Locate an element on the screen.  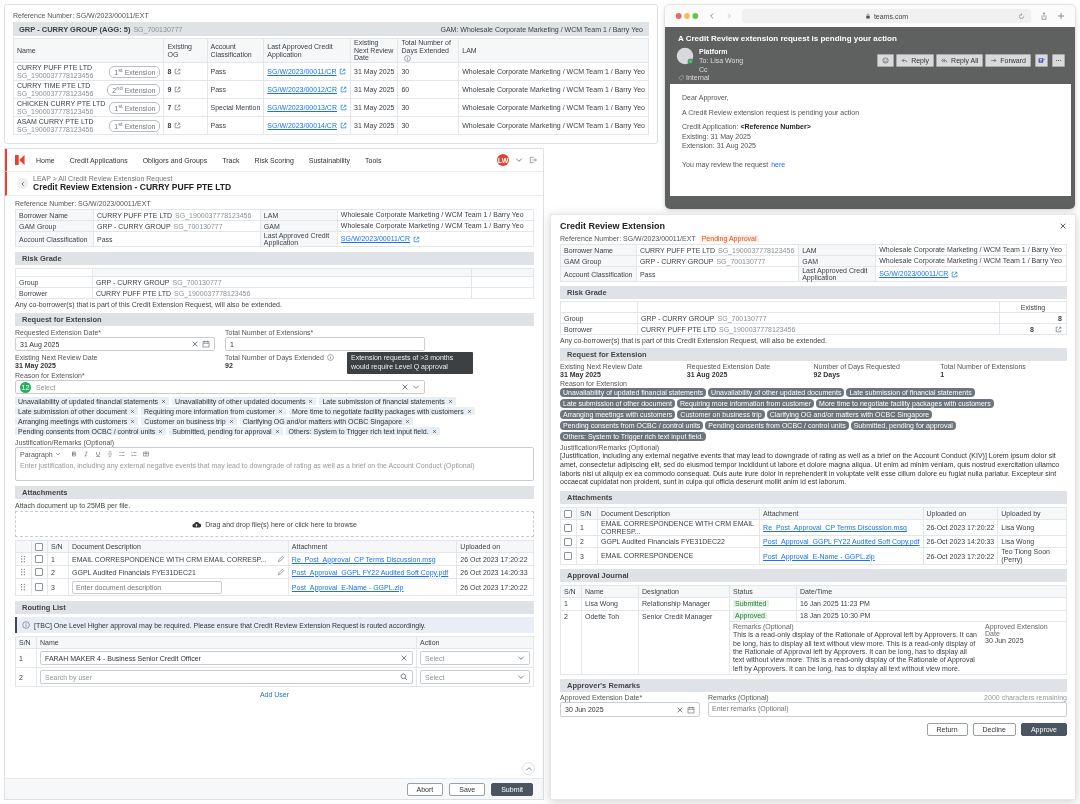
back-button is located at coordinates (22, 183).